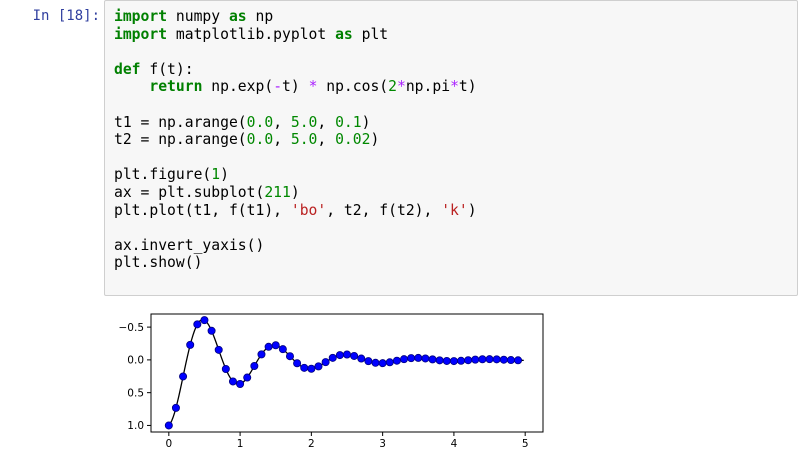 This screenshot has height=454, width=800. I want to click on code-line: plt.show(), so click(295, 263).